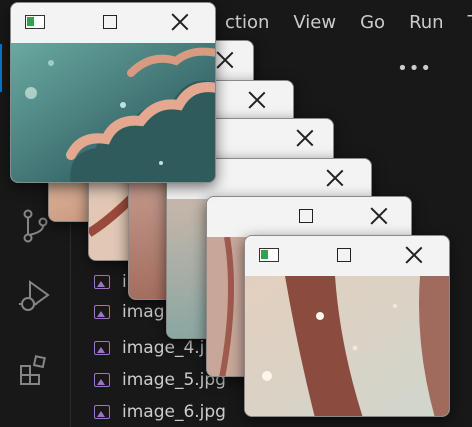 The image size is (472, 427). I want to click on menu-run: Run, so click(426, 22).